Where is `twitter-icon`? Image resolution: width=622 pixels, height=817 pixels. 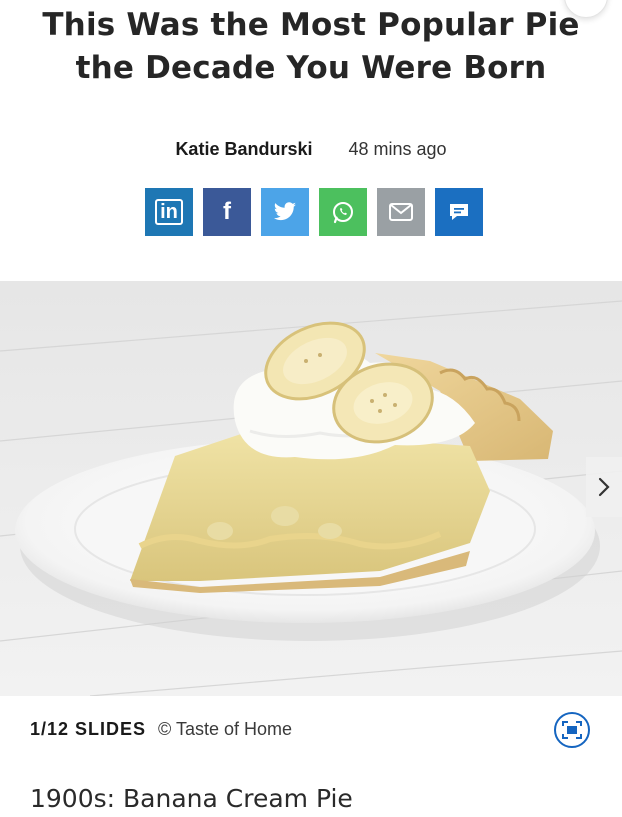
twitter-icon is located at coordinates (285, 211).